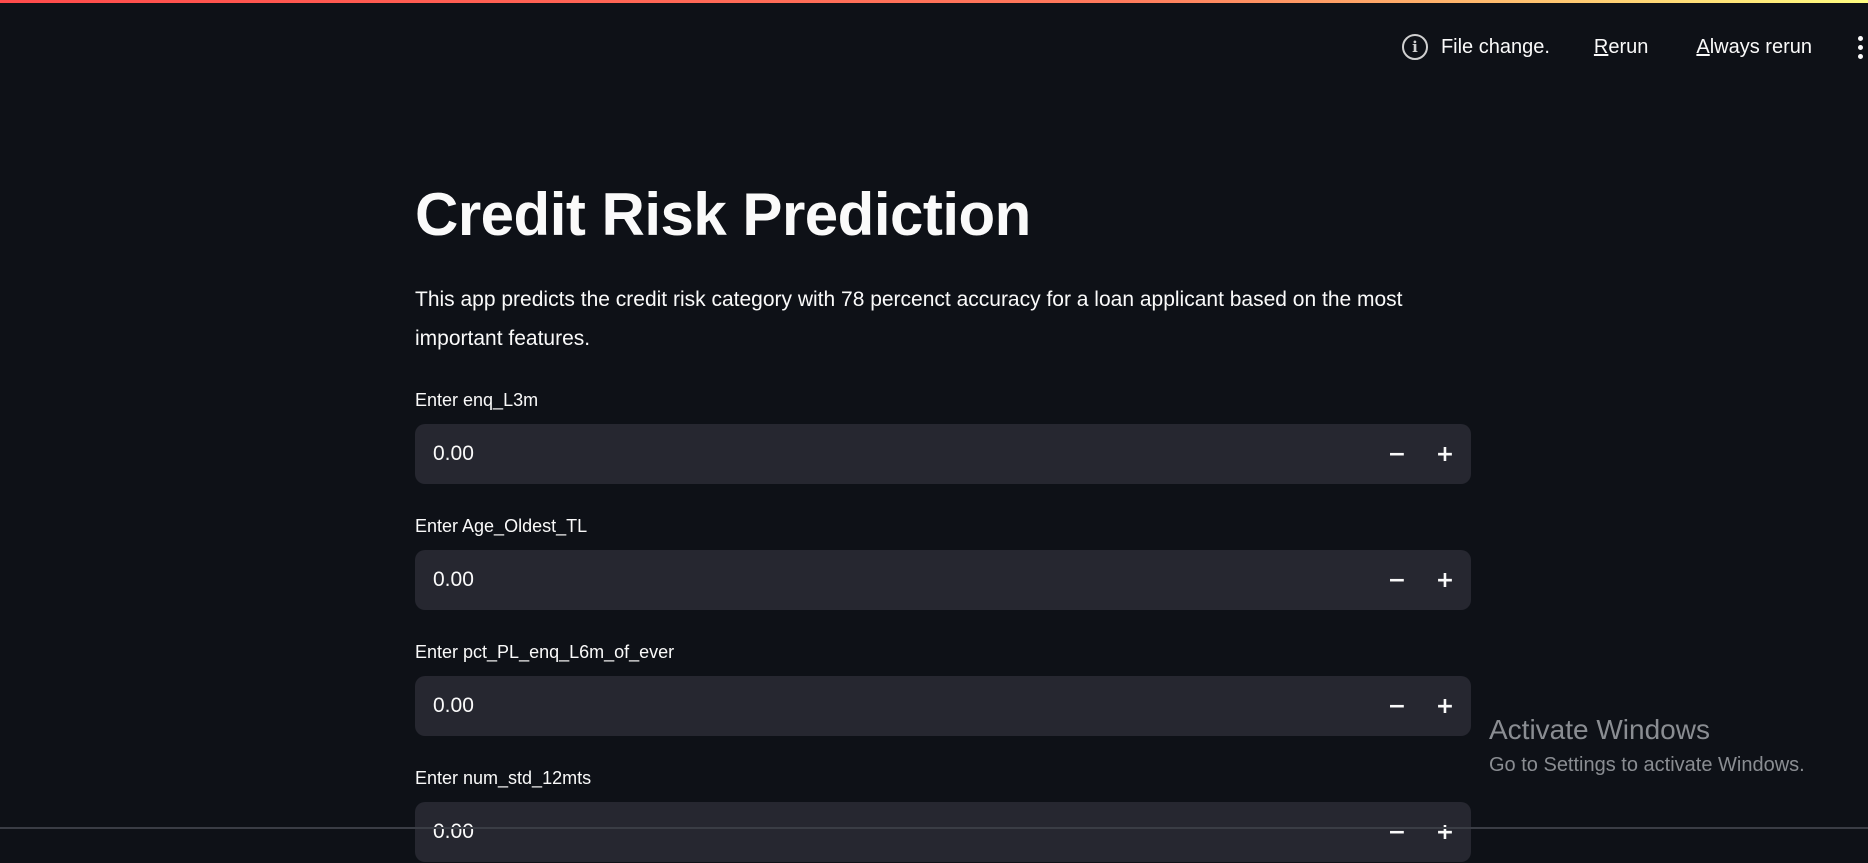 Image resolution: width=1868 pixels, height=863 pixels. What do you see at coordinates (477, 400) in the screenshot?
I see `field-label: Enter enq_L3m` at bounding box center [477, 400].